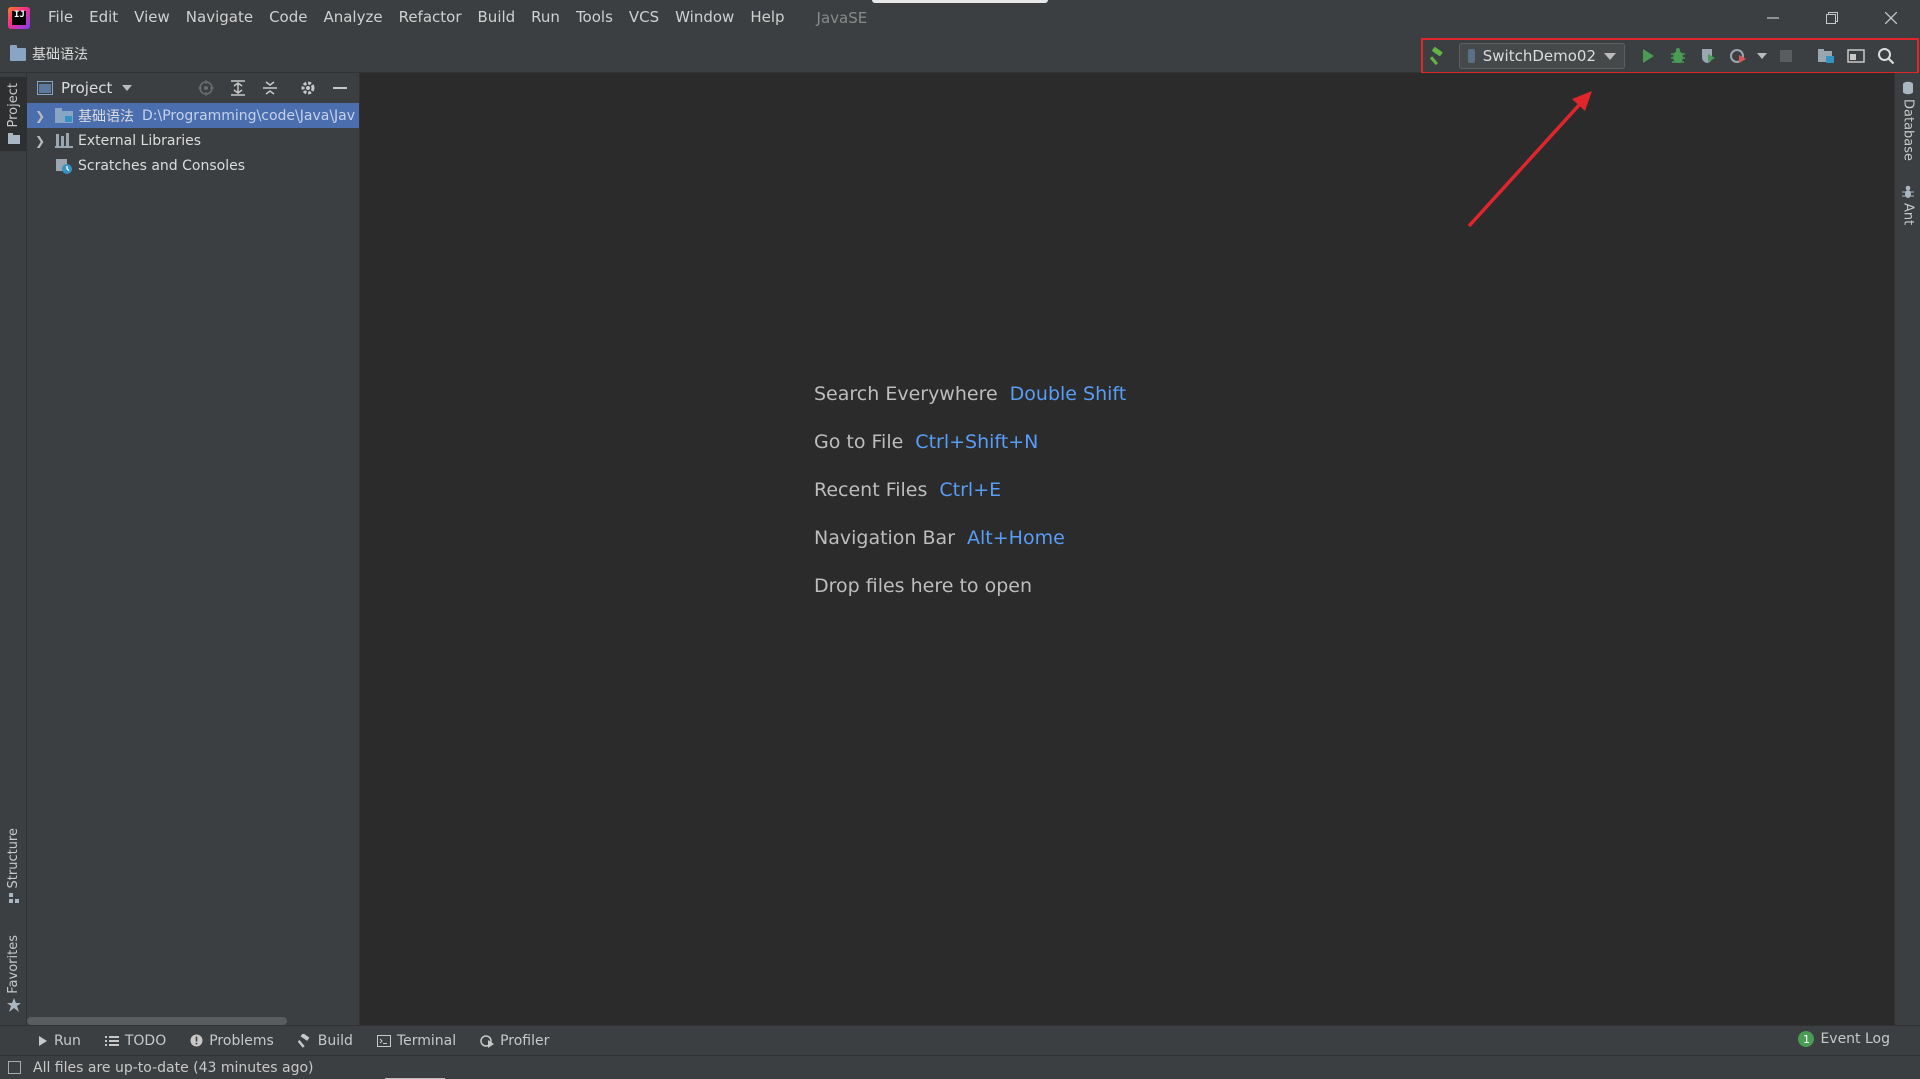  I want to click on breadcrumb: 基础语法, so click(49, 54).